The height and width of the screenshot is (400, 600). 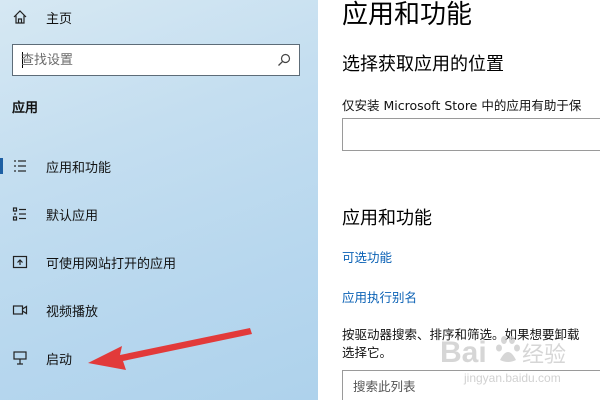 I want to click on install-description: 仅安装 Microsoft Store 中的应用有助于保, so click(x=462, y=105).